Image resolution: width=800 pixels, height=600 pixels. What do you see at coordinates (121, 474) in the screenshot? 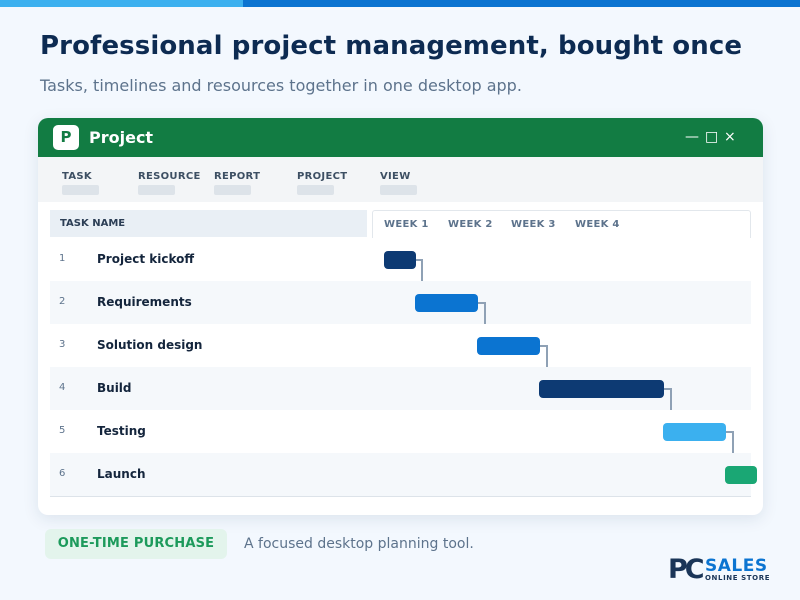
I see `task-name: Launch` at bounding box center [121, 474].